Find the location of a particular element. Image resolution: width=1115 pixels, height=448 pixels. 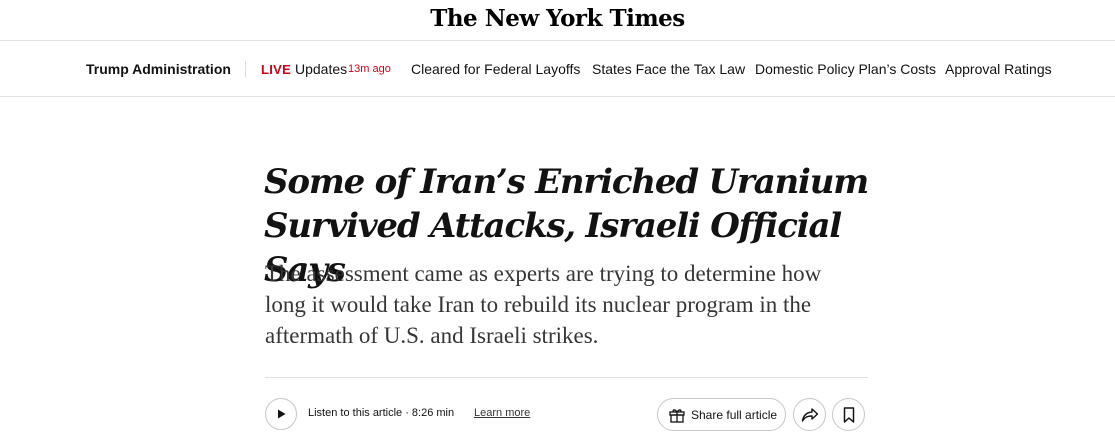

play-audio-button is located at coordinates (281, 414).